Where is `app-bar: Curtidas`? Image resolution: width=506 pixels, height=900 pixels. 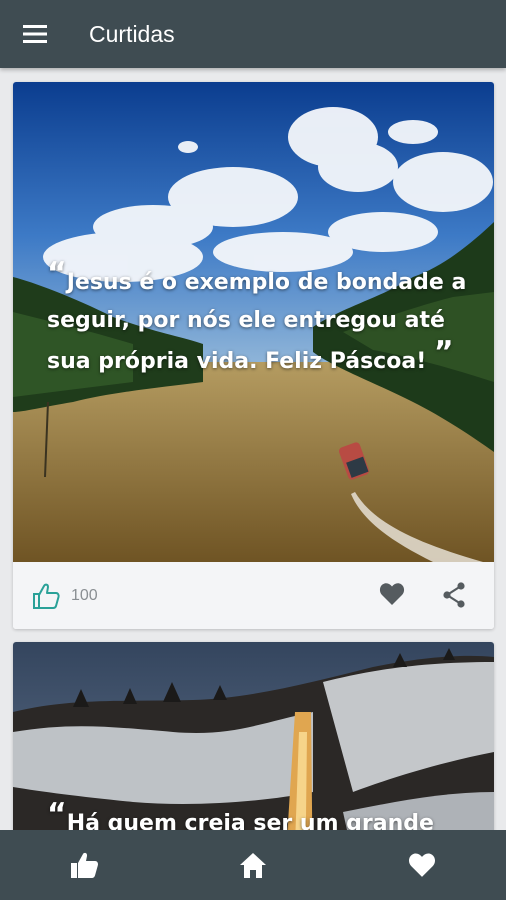 app-bar: Curtidas is located at coordinates (253, 34).